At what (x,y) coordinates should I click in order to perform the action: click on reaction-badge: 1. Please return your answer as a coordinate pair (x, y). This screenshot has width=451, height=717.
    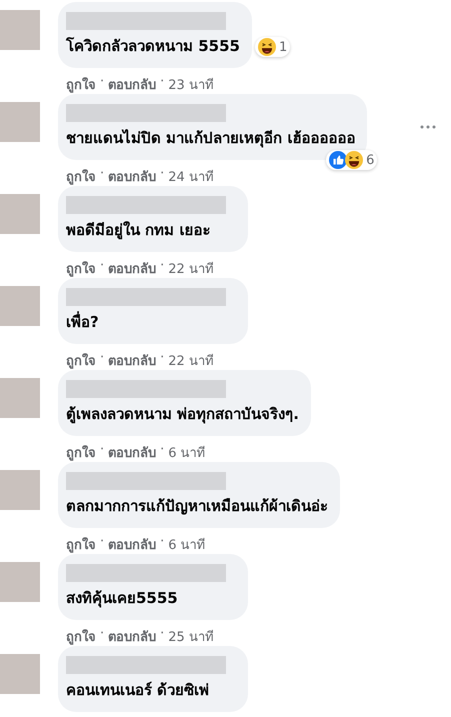
    Looking at the image, I should click on (272, 47).